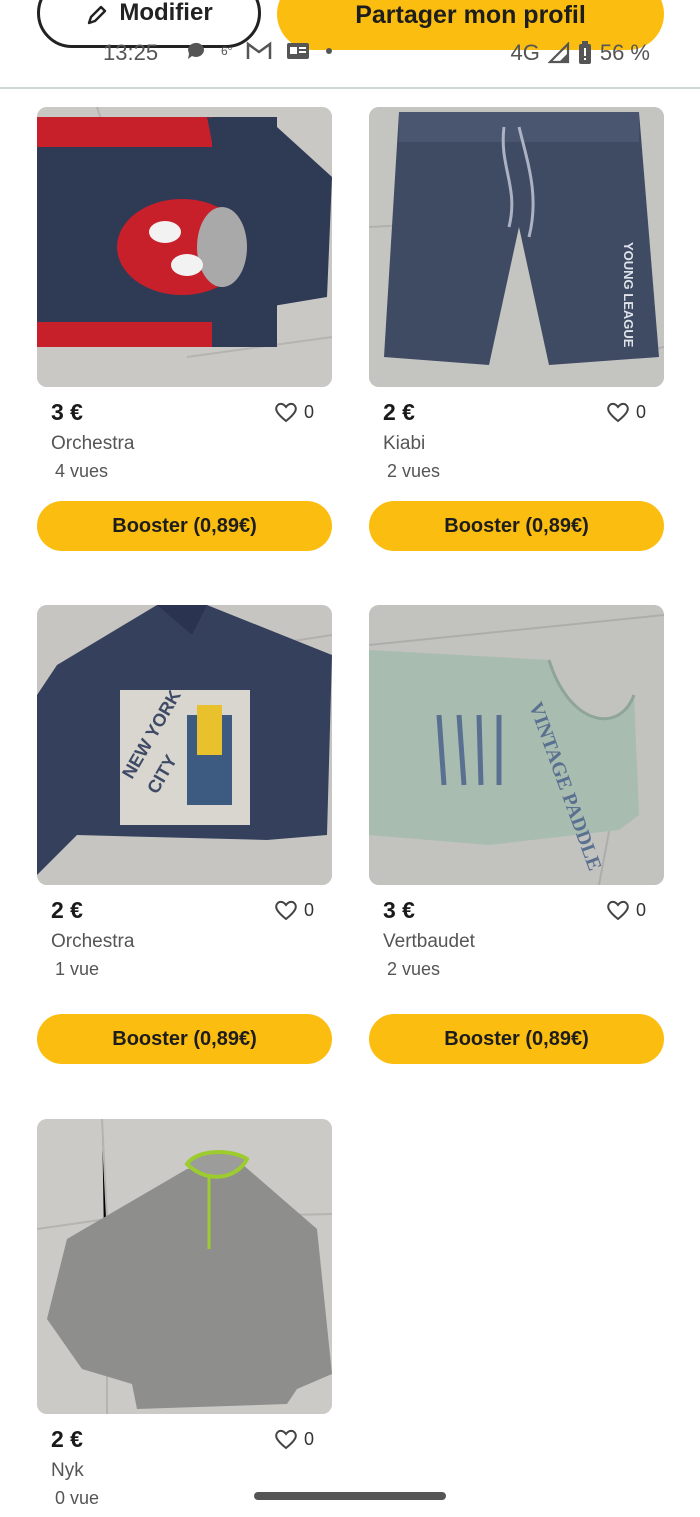  I want to click on item-brand: Nyk, so click(67, 1470).